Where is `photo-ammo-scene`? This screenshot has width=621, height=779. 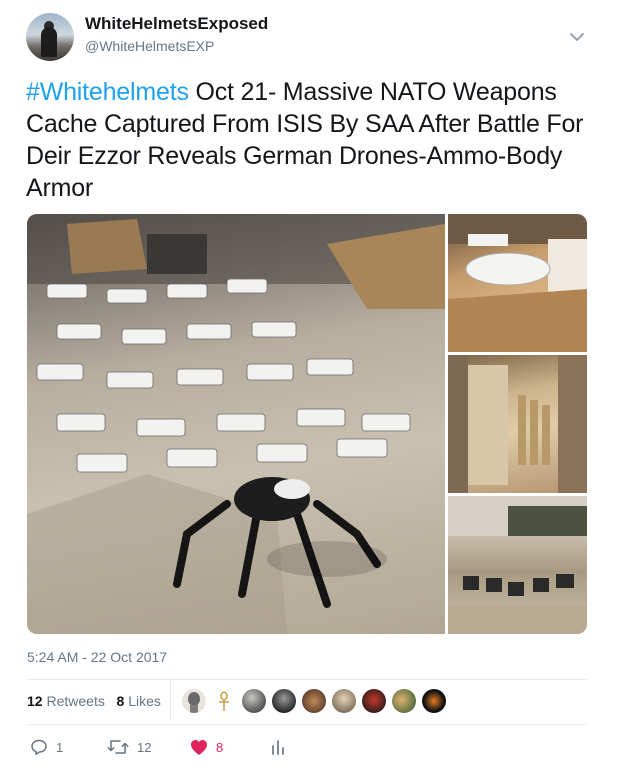 photo-ammo-scene is located at coordinates (517, 424).